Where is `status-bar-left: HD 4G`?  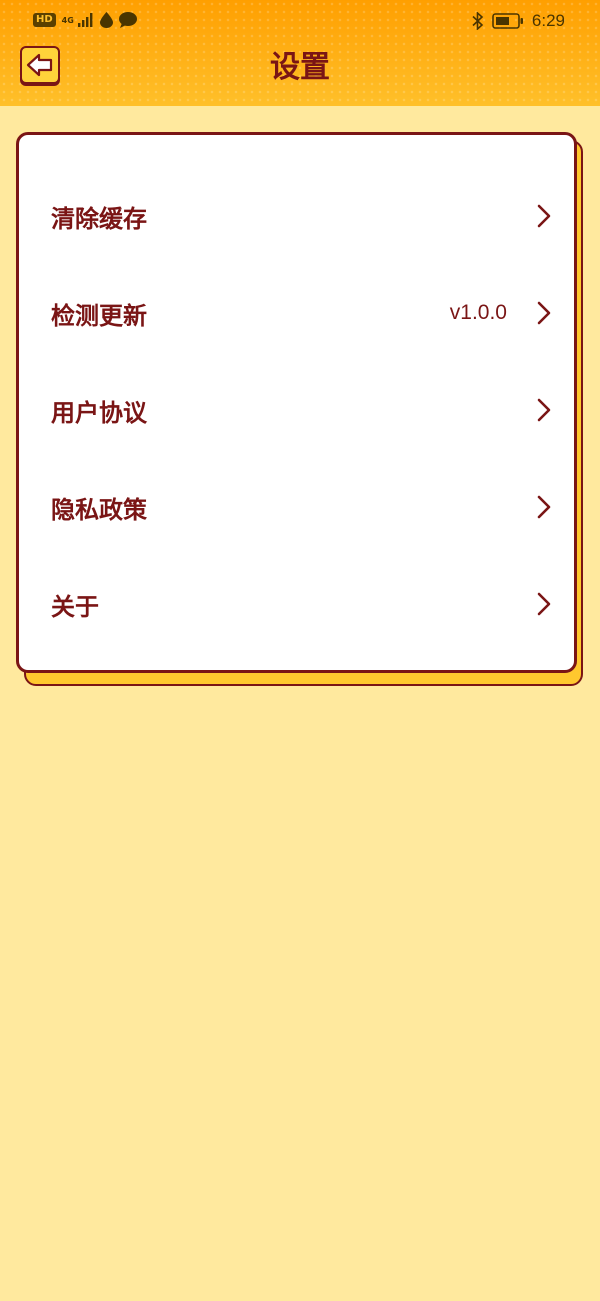 status-bar-left: HD 4G is located at coordinates (85, 20).